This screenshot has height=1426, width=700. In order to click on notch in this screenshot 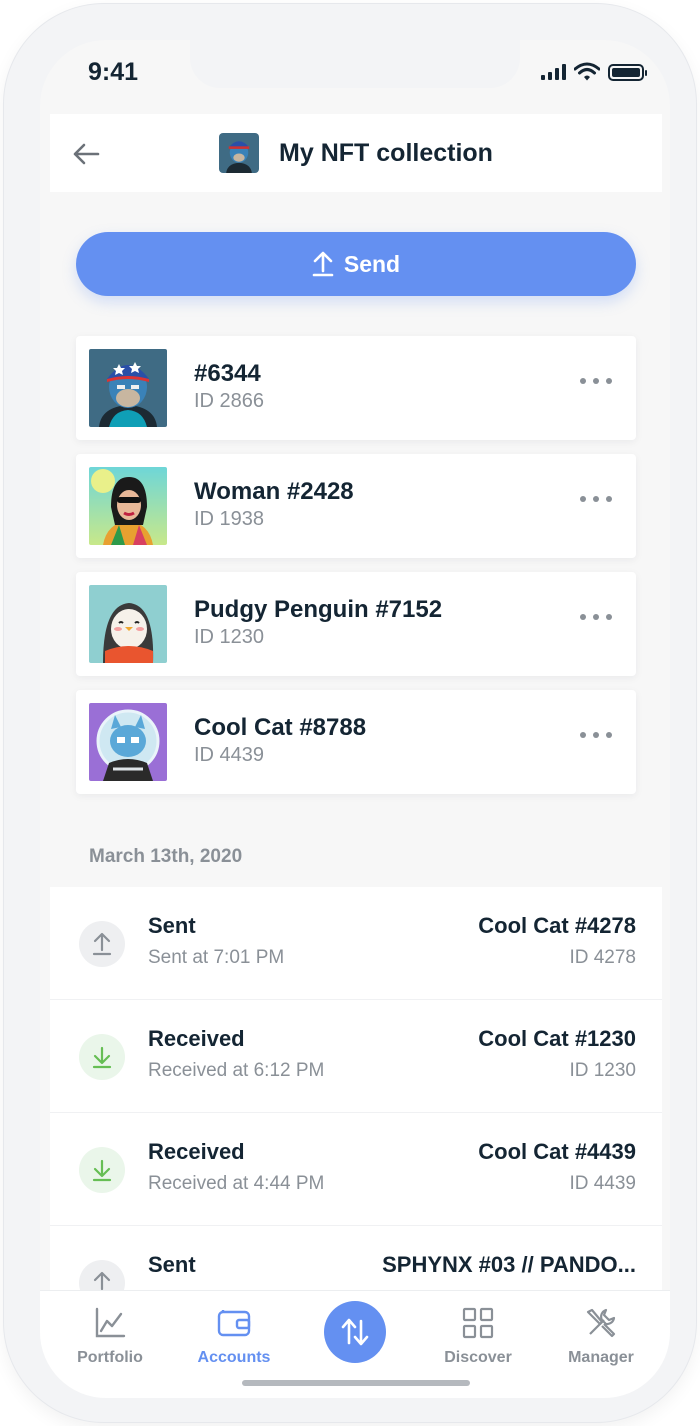, I will do `click(355, 64)`.